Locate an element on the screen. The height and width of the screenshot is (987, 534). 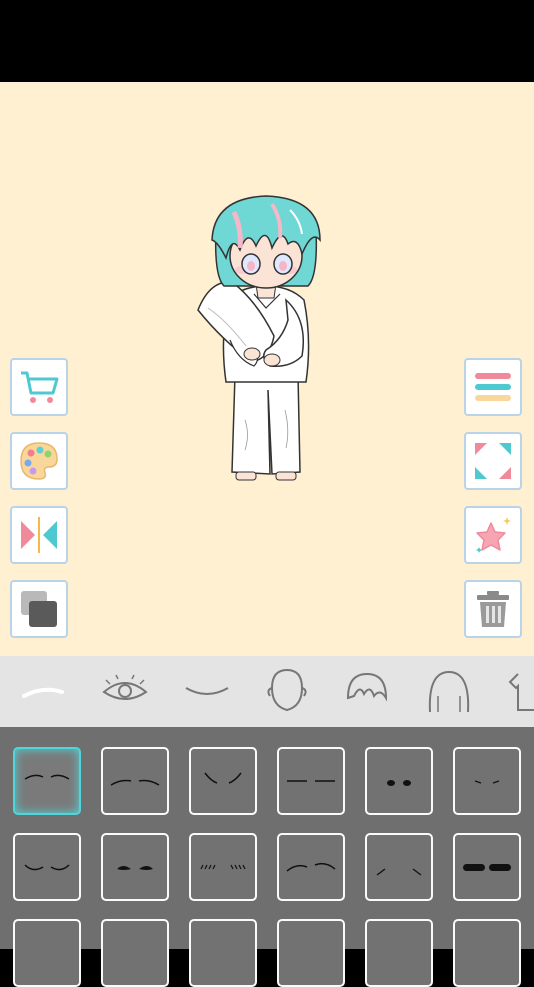
mouth-icon is located at coordinates (207, 691).